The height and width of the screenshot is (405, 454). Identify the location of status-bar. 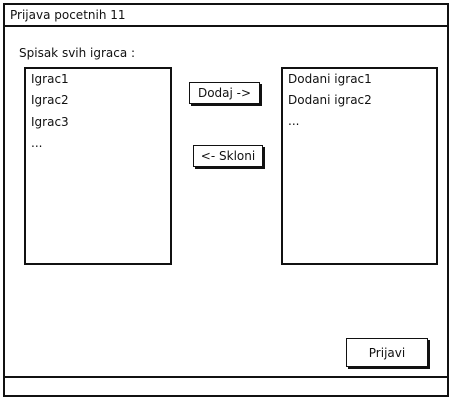
(226, 385).